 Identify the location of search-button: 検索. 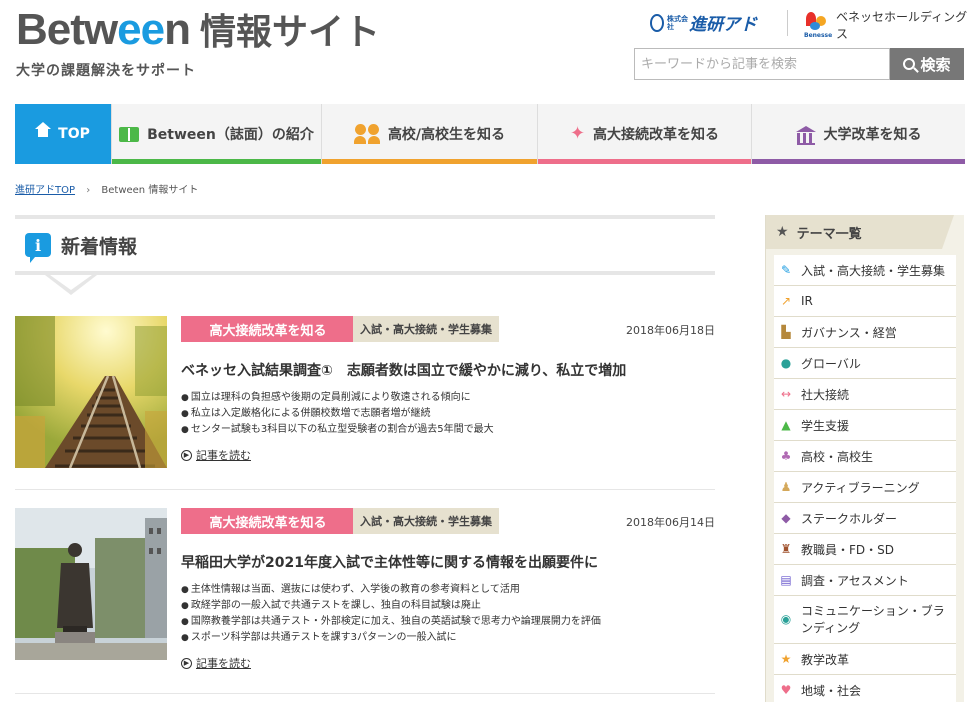
(927, 64).